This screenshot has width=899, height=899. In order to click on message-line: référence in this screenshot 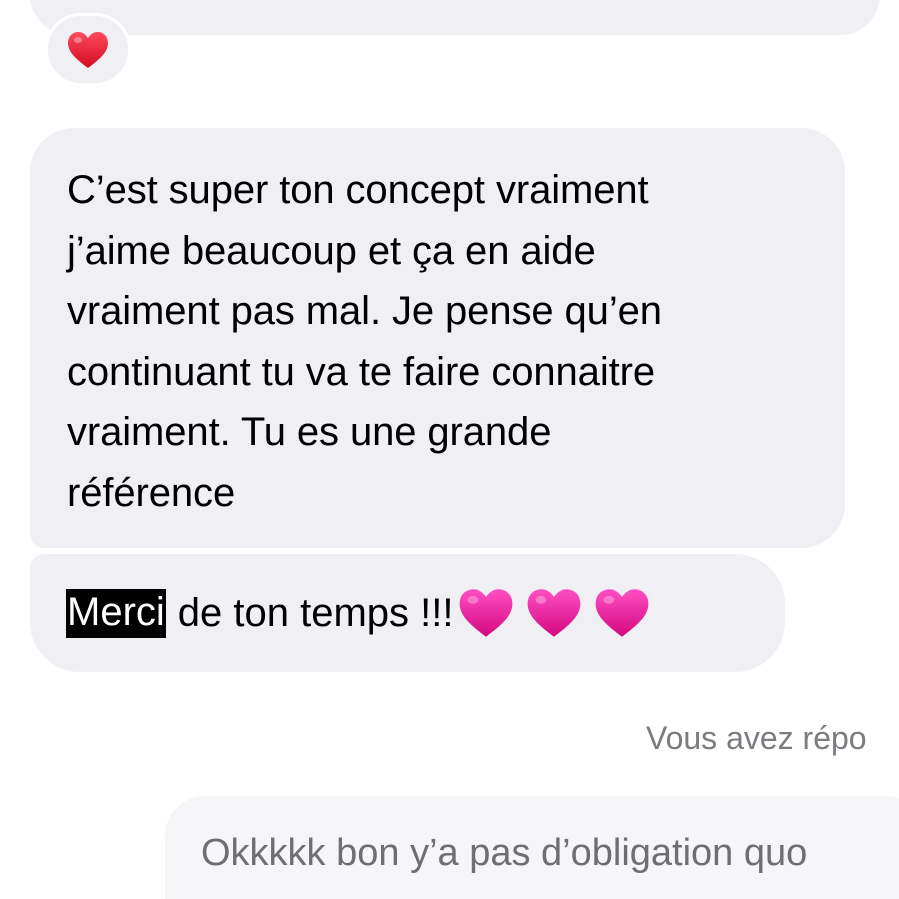, I will do `click(151, 492)`.